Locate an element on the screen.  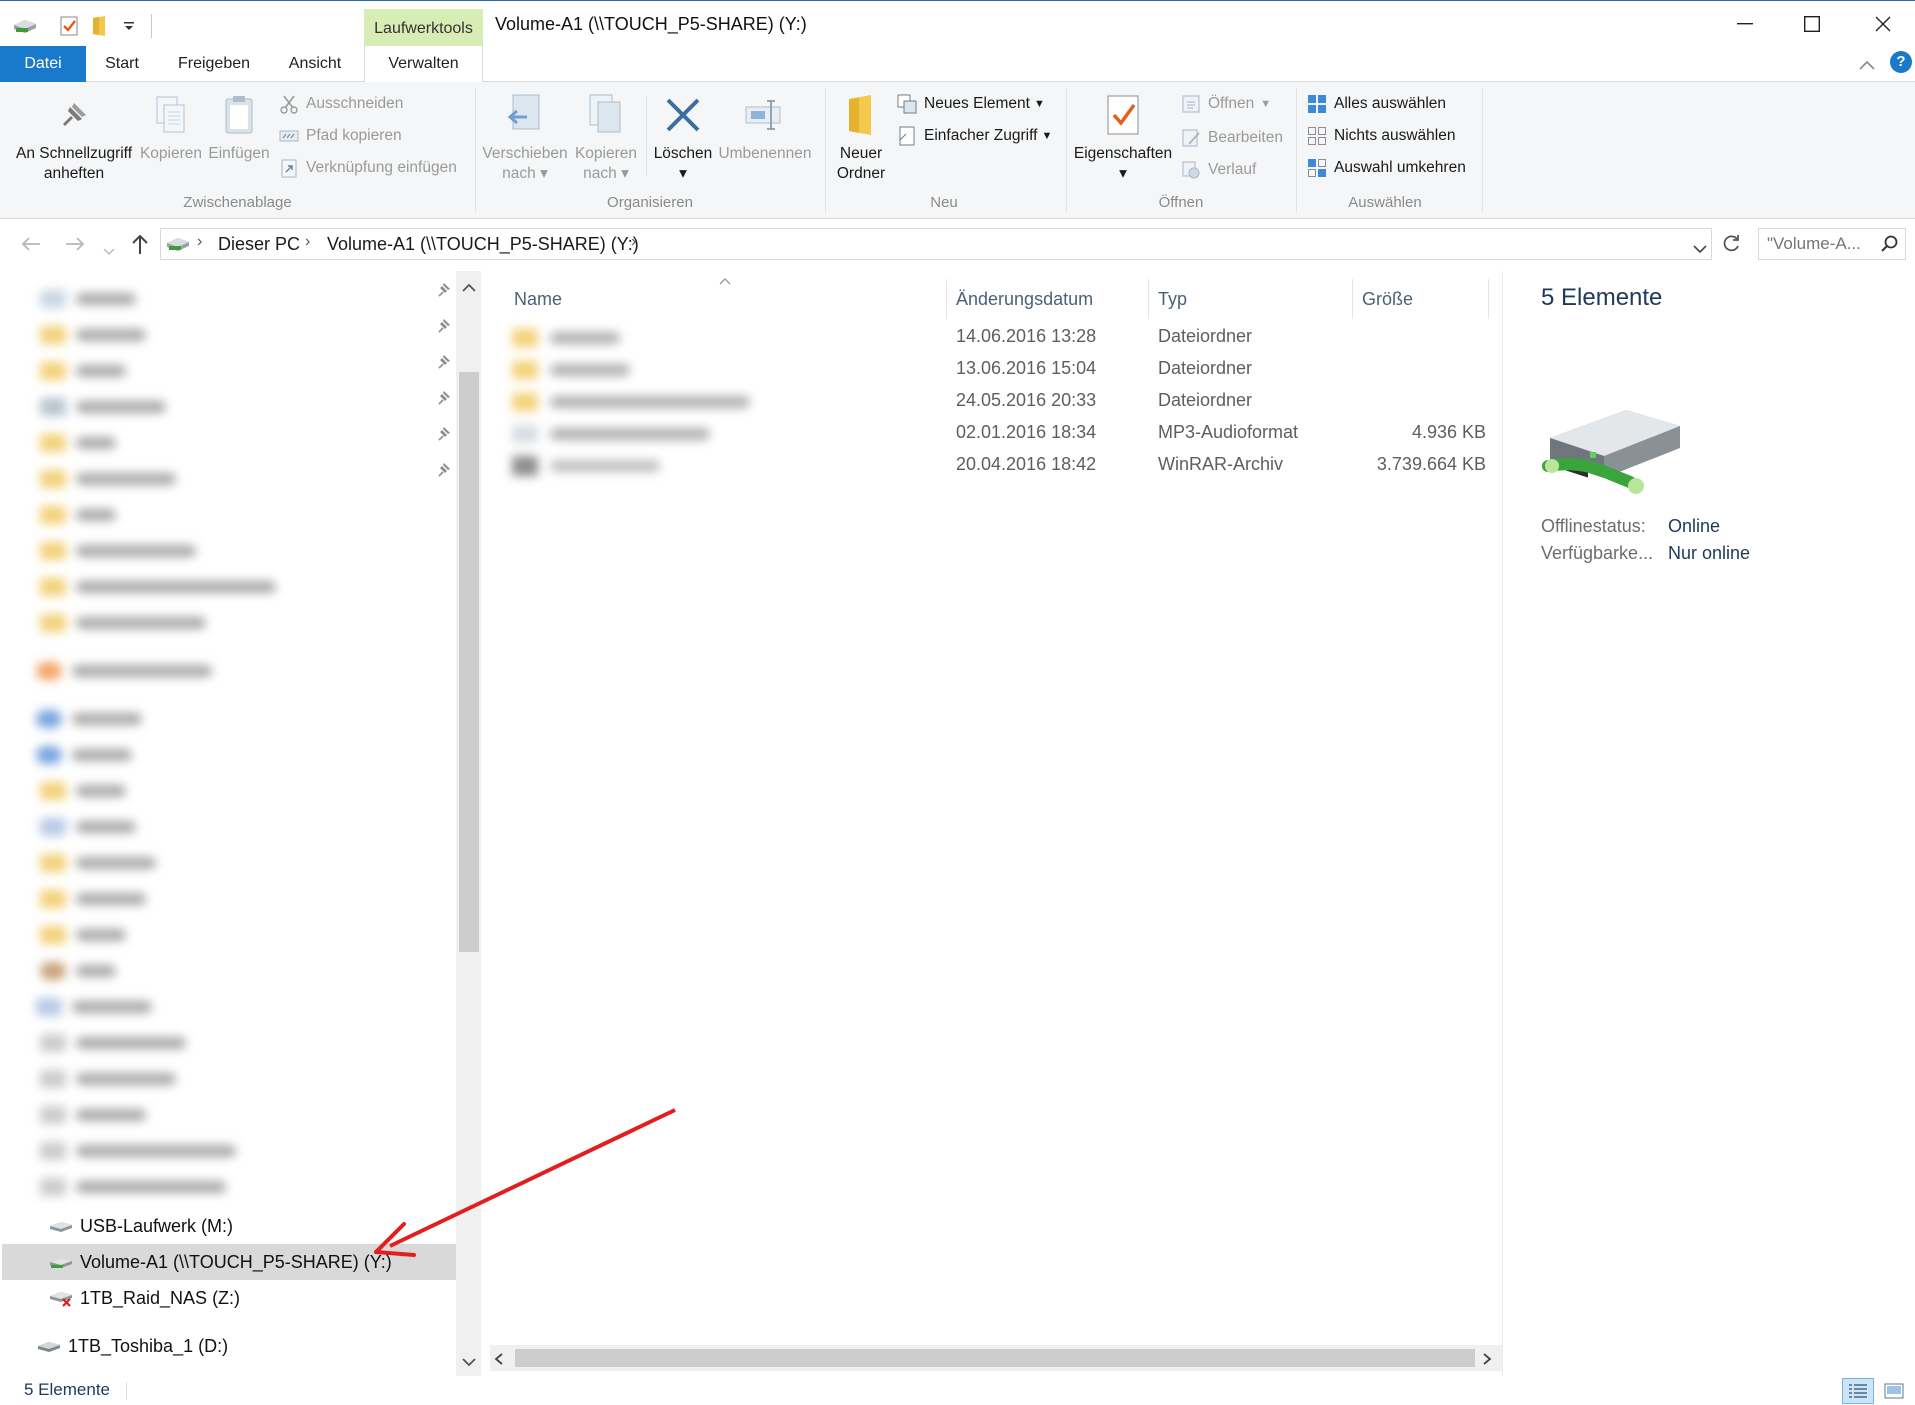
search-box is located at coordinates (1832, 244).